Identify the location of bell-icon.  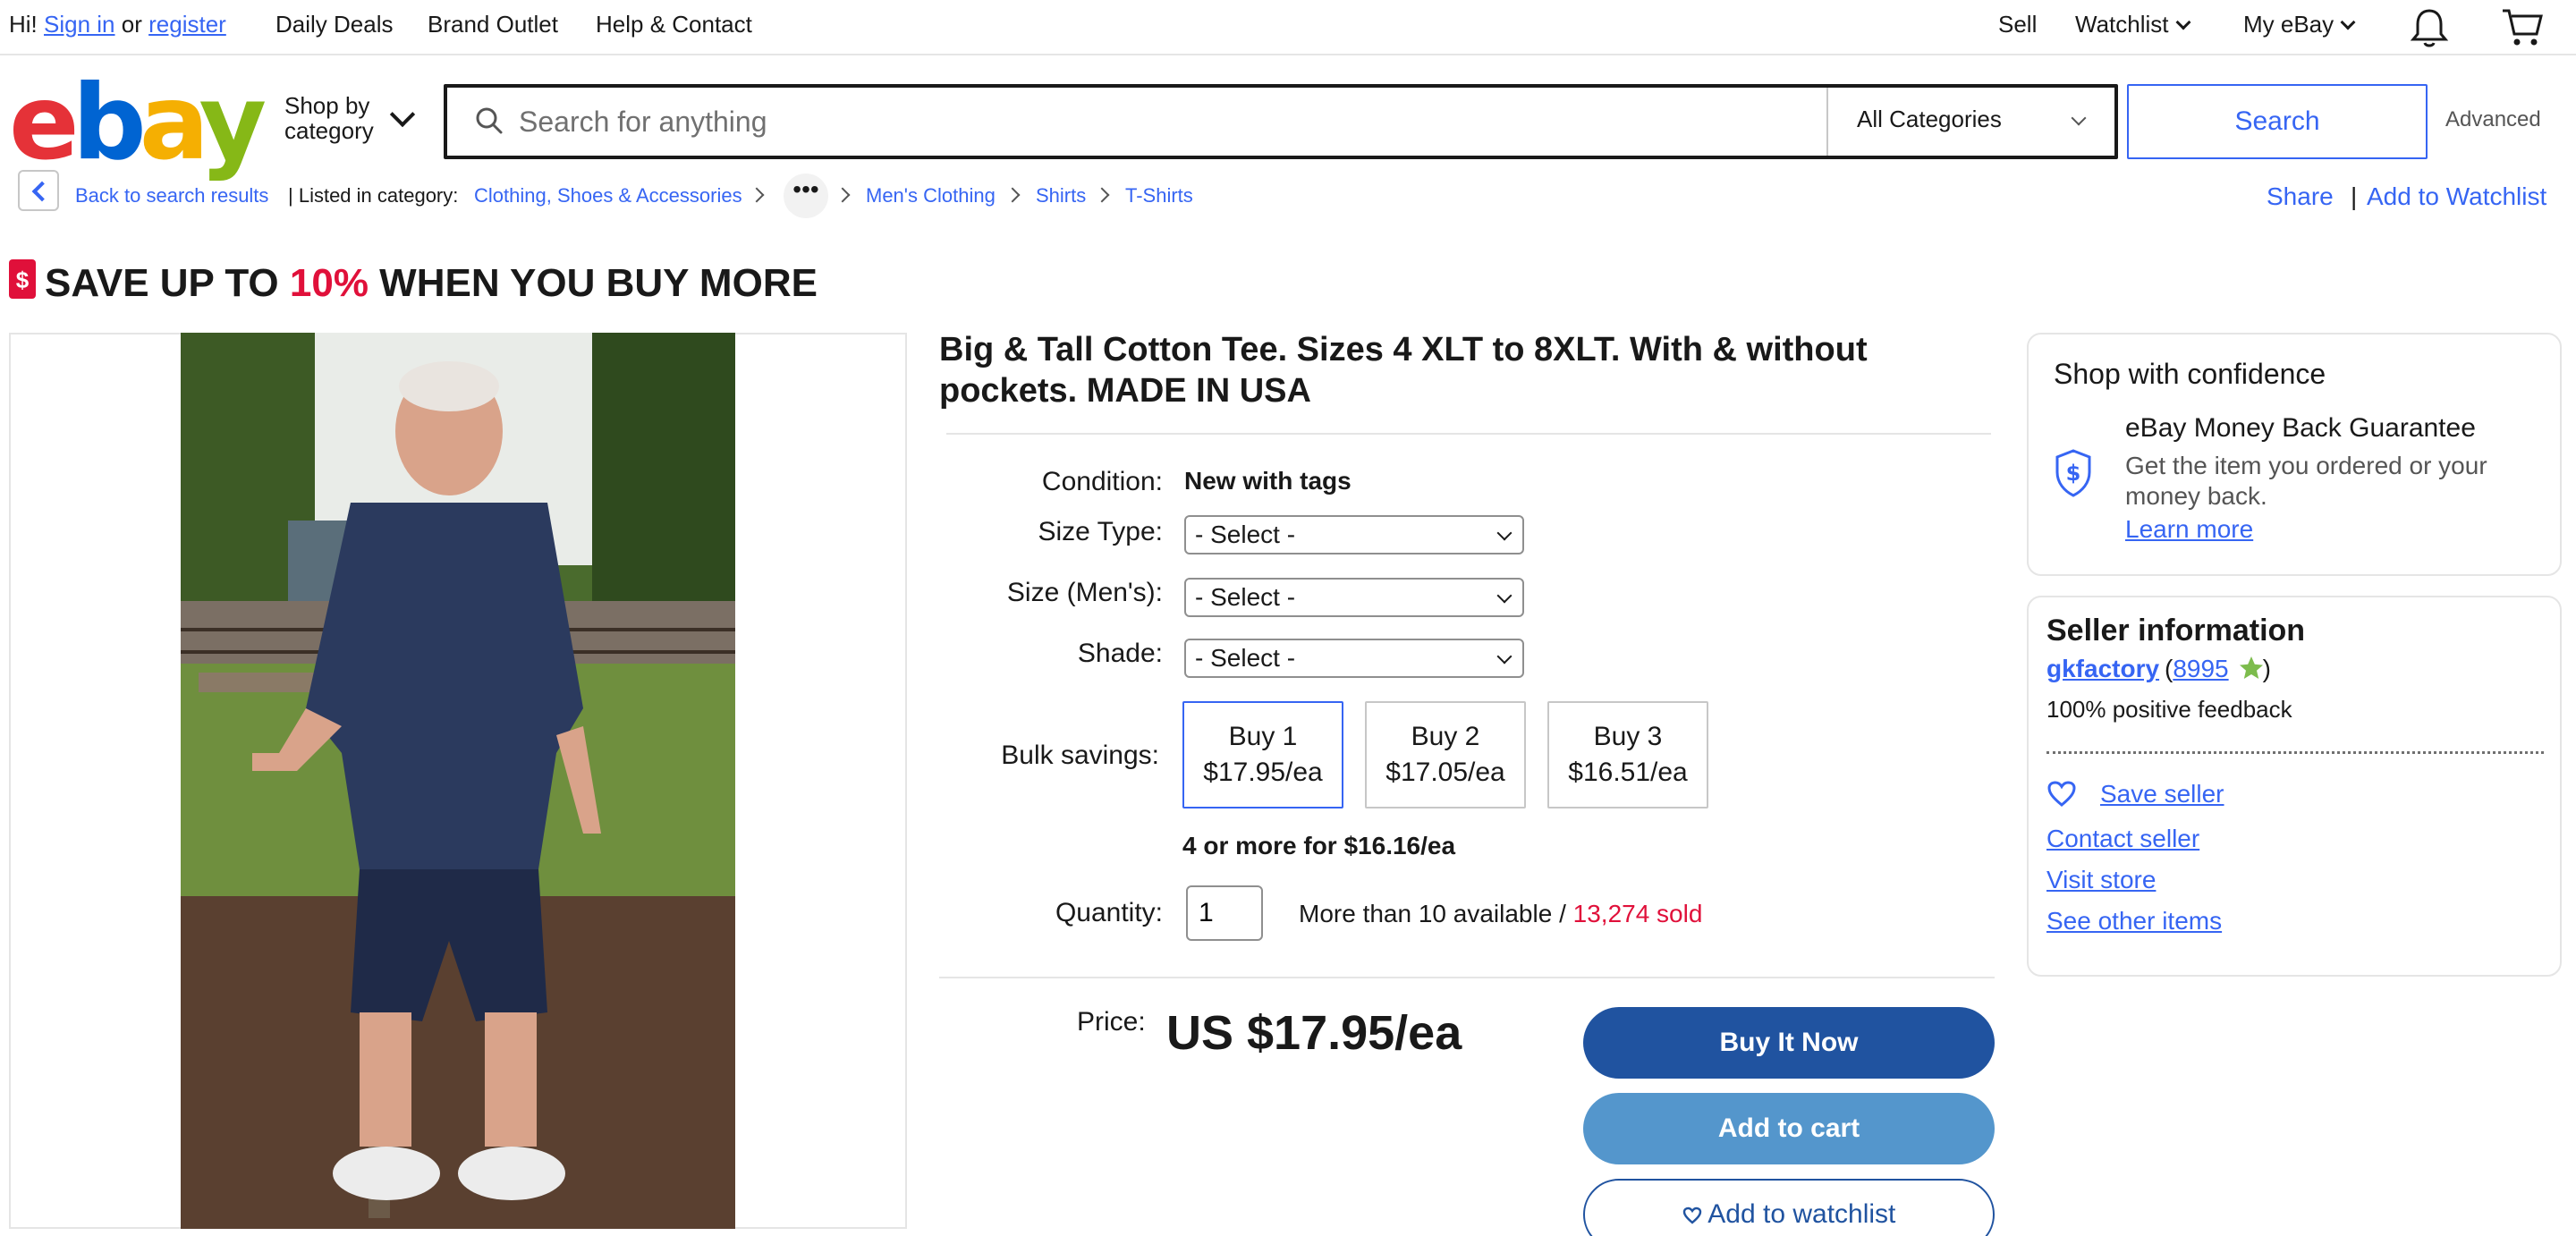
(2429, 27).